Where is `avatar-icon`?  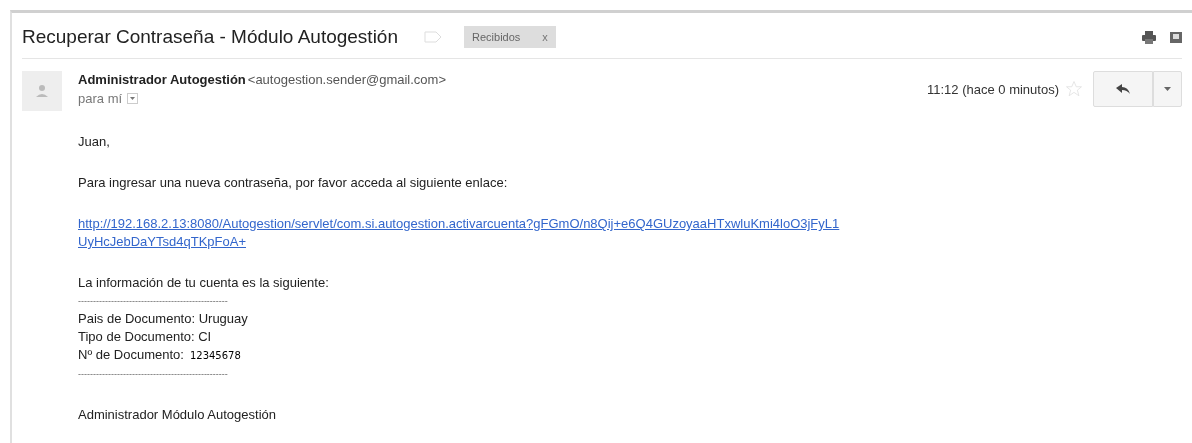 avatar-icon is located at coordinates (42, 91).